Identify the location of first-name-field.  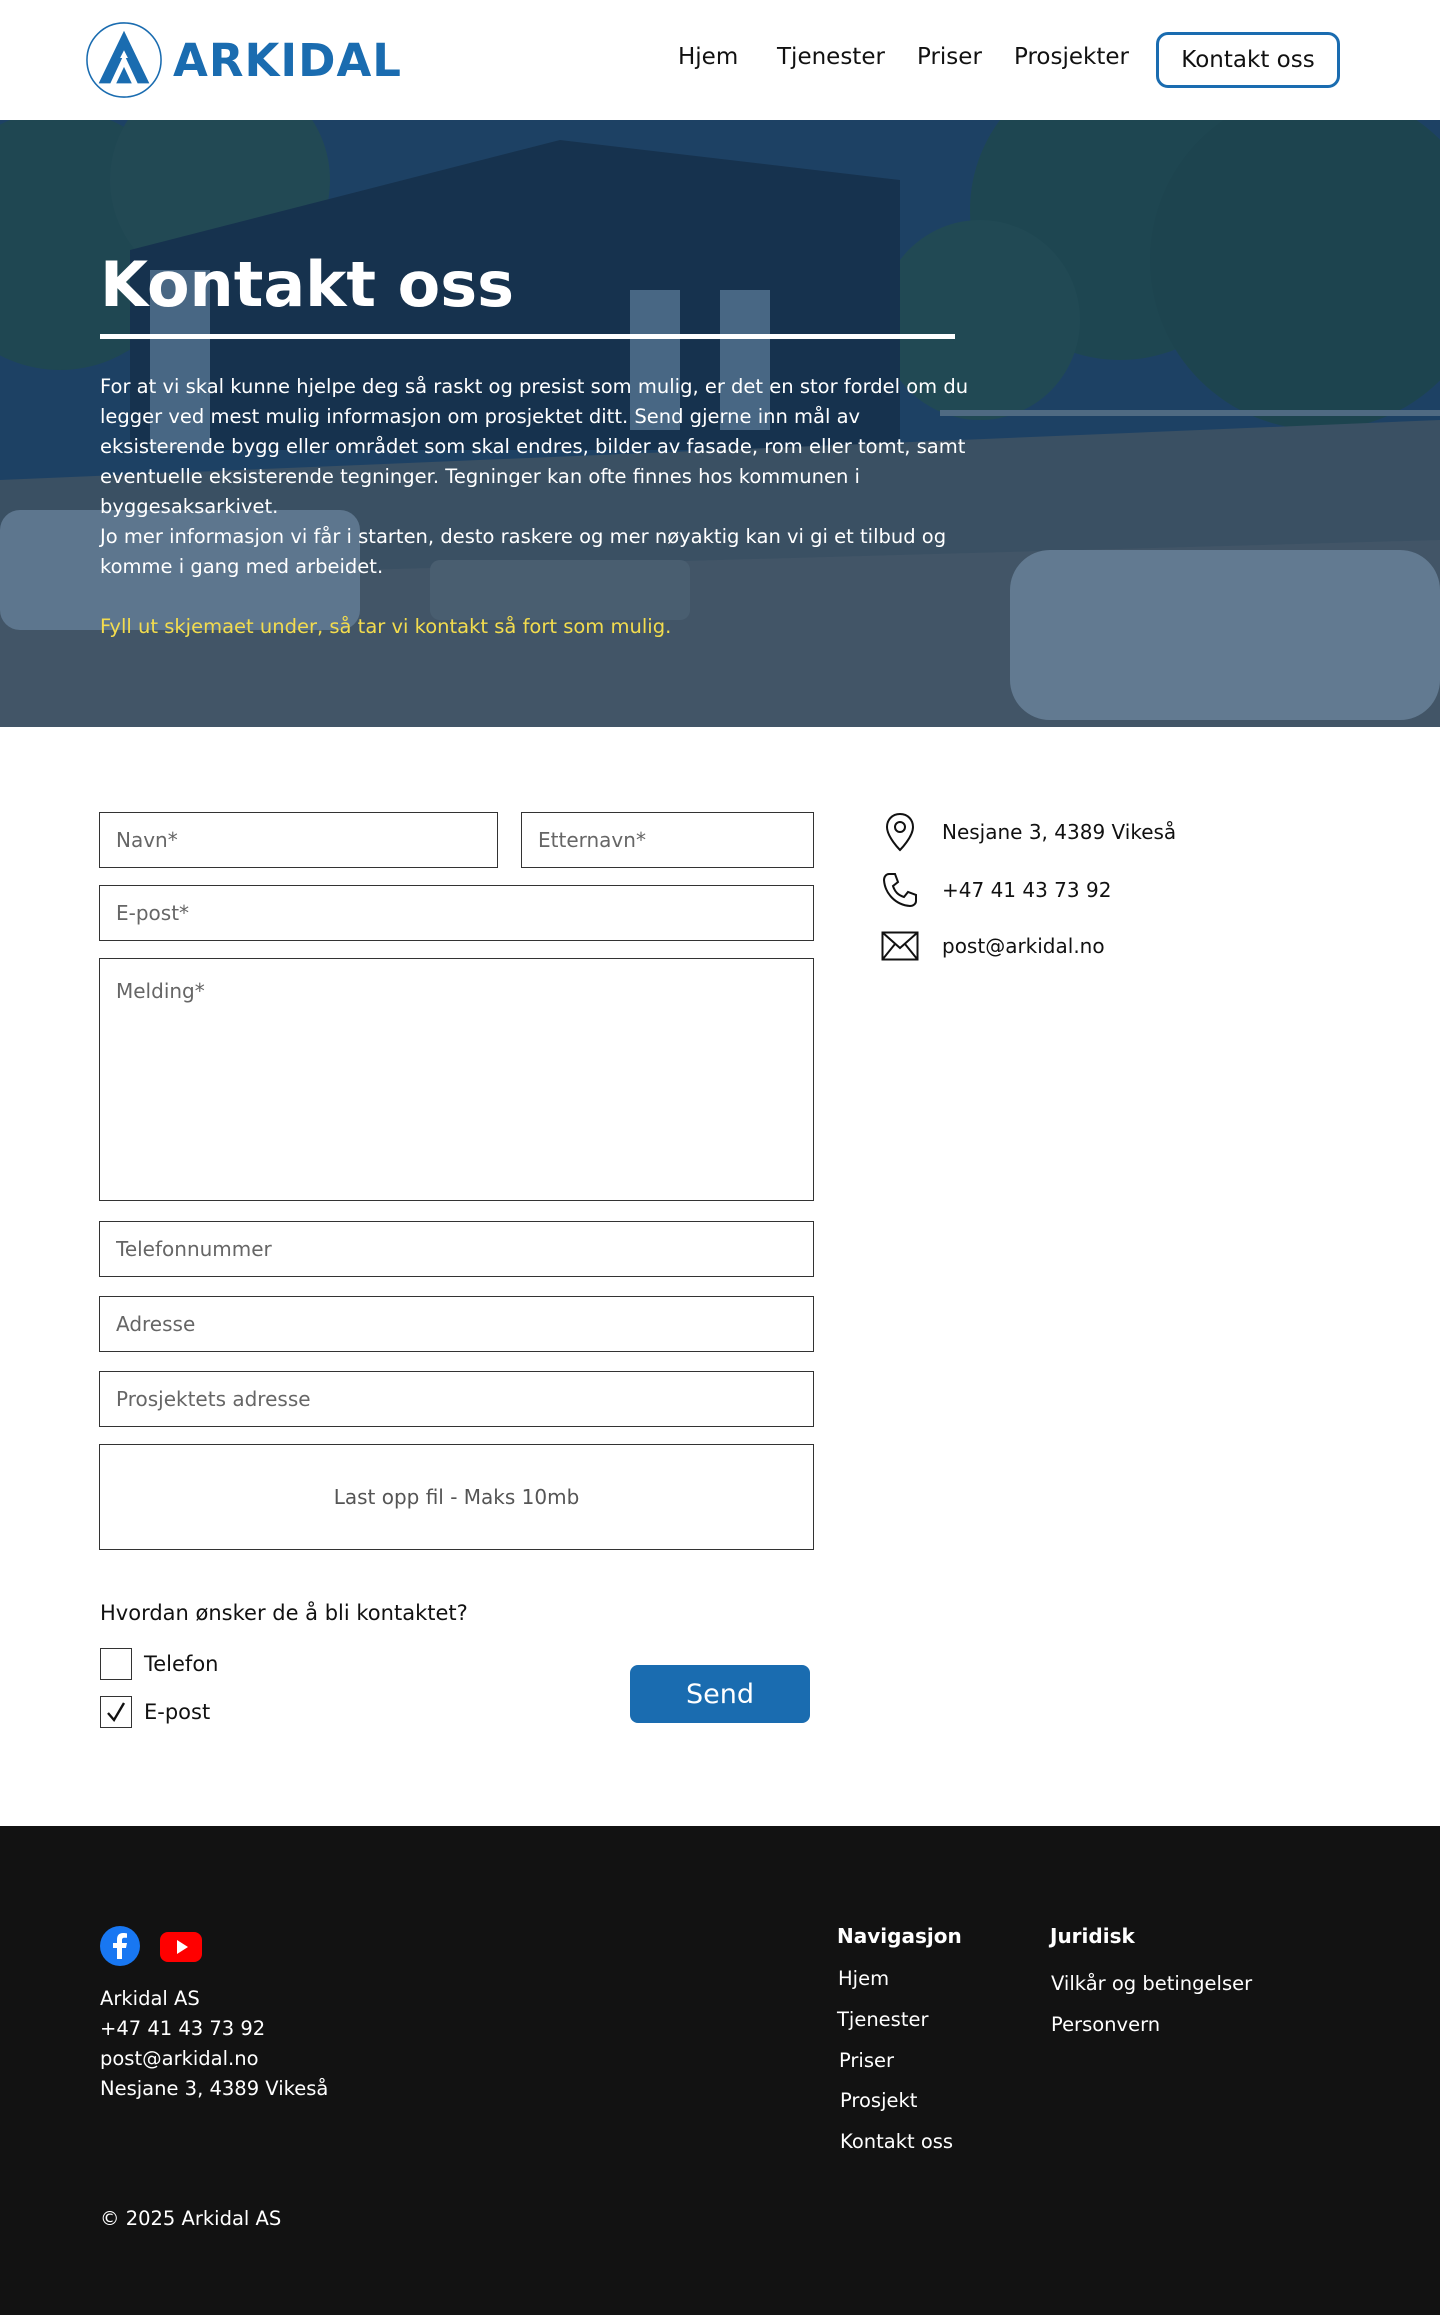
(298, 840).